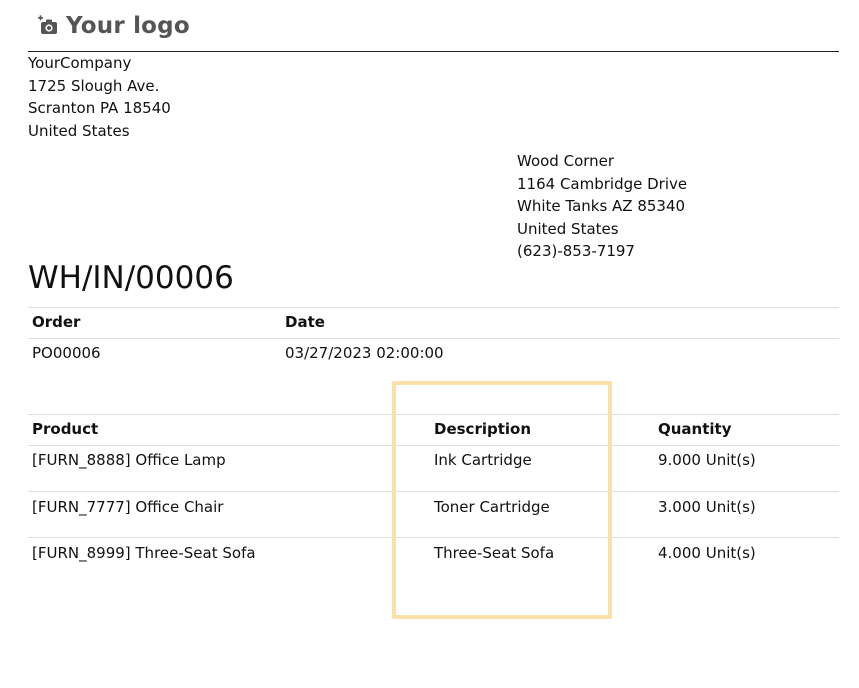  What do you see at coordinates (94, 85) in the screenshot?
I see `company-street: 1725 Slough Ave.` at bounding box center [94, 85].